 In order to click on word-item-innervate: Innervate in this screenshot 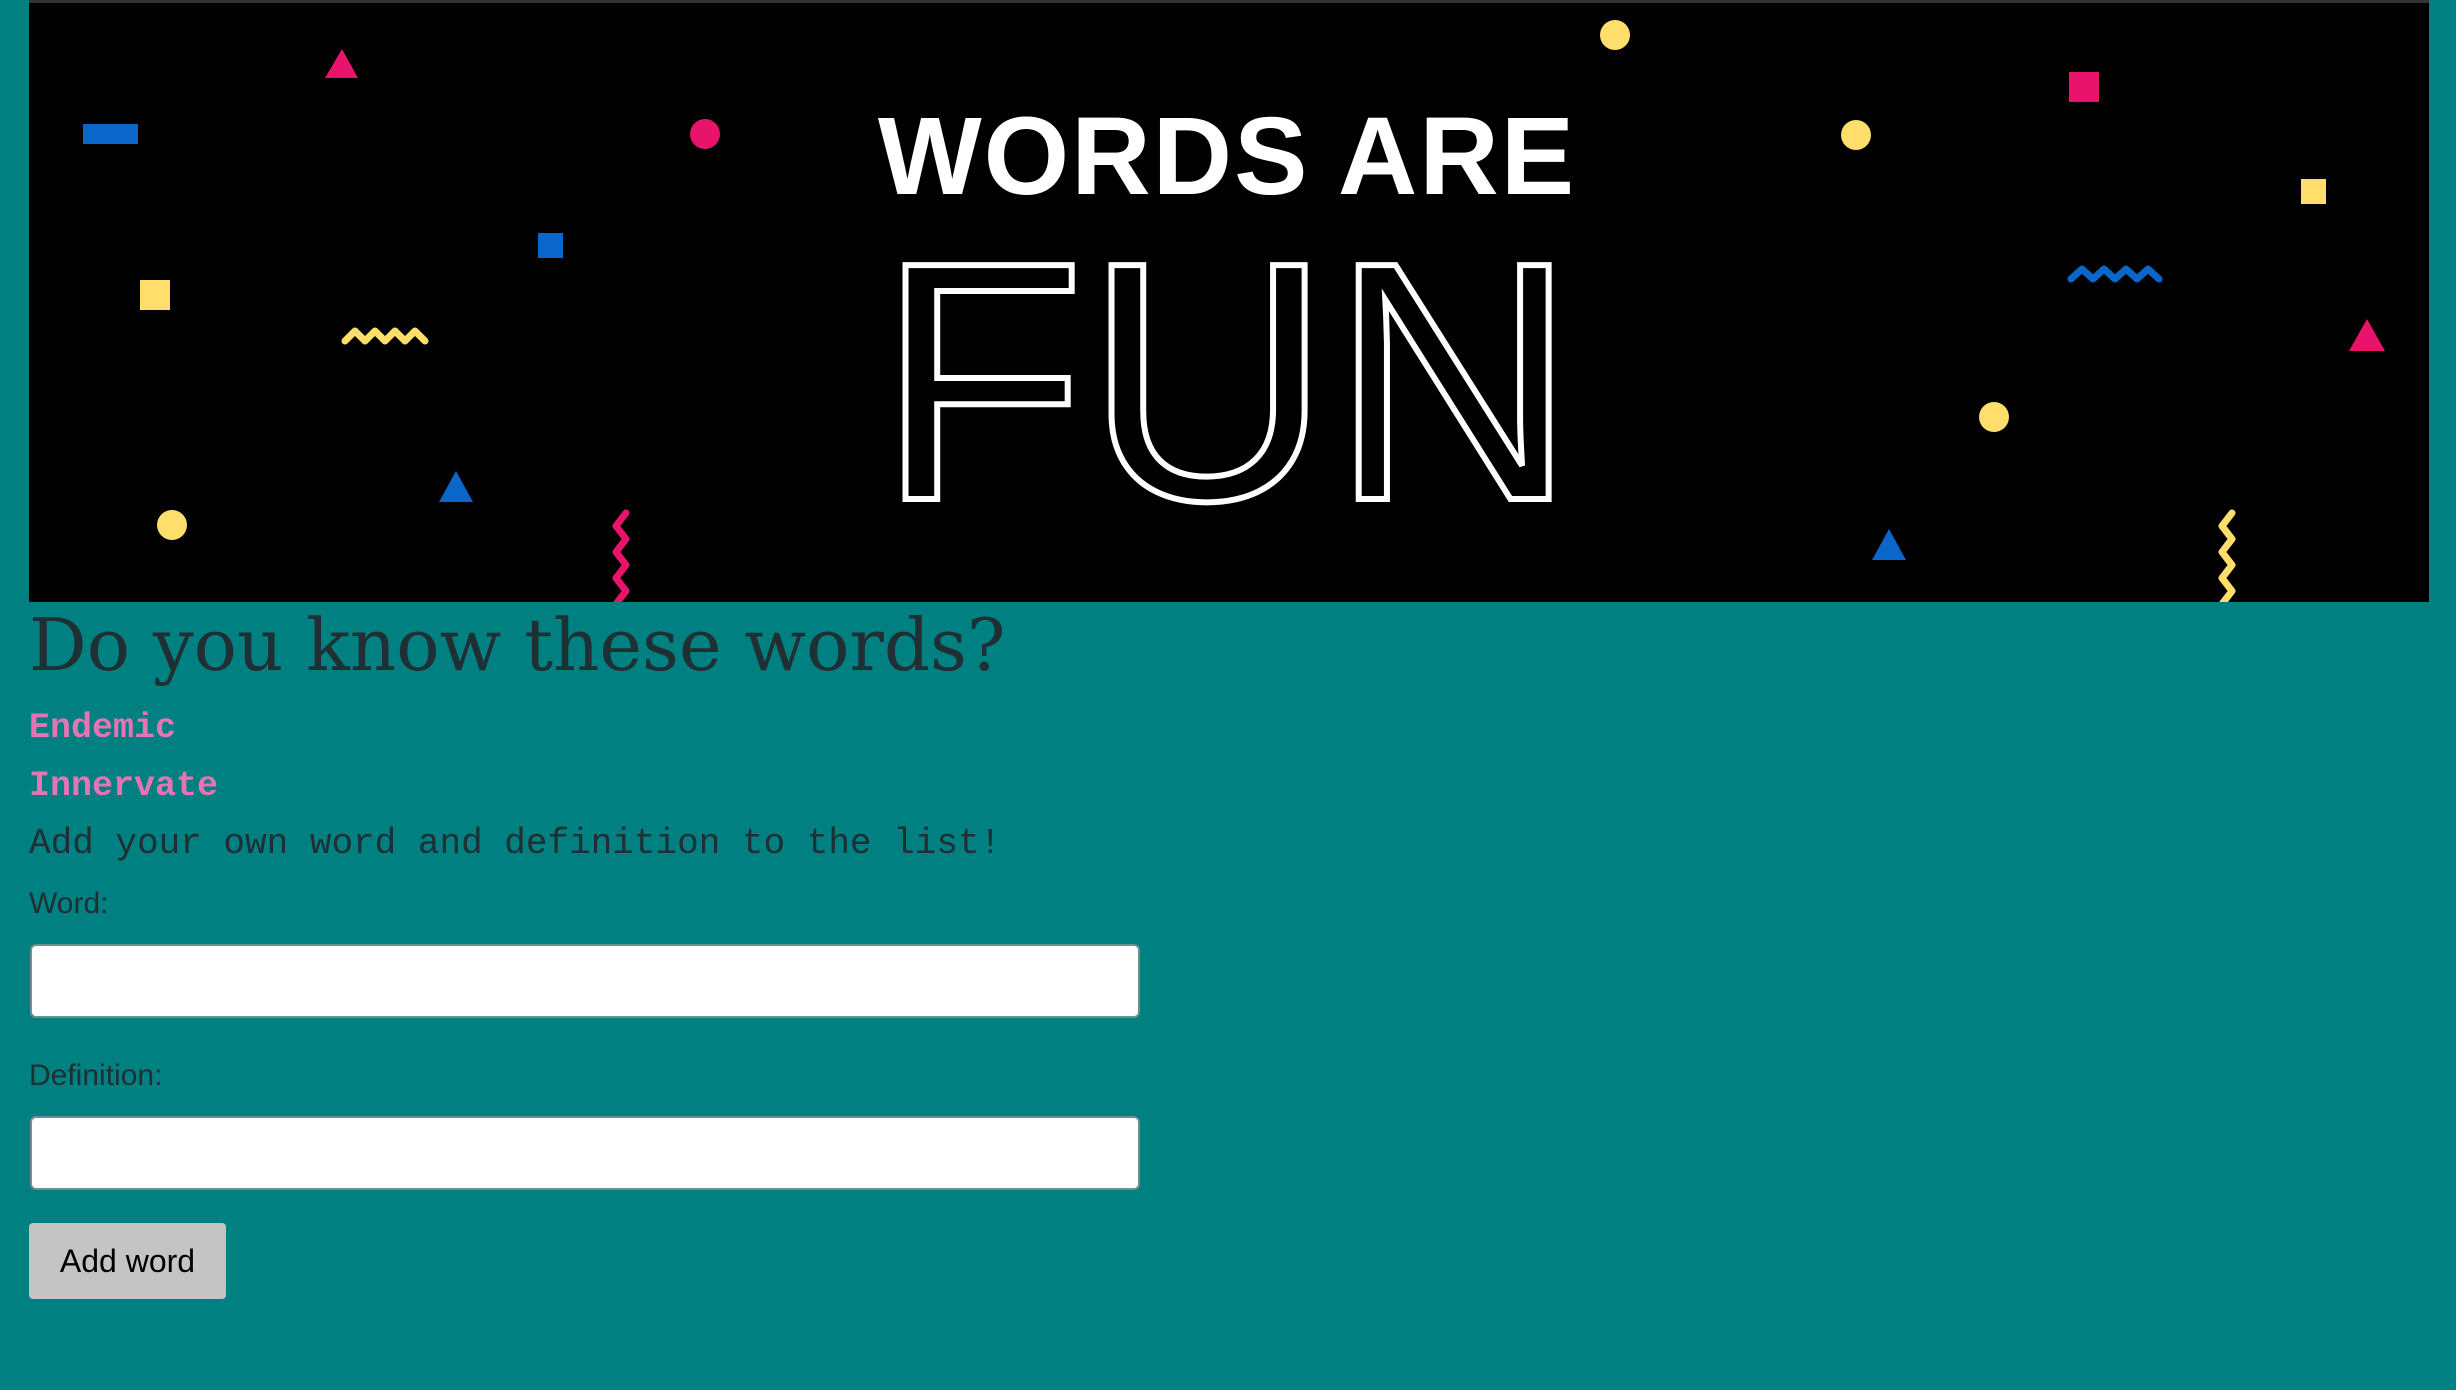, I will do `click(123, 786)`.